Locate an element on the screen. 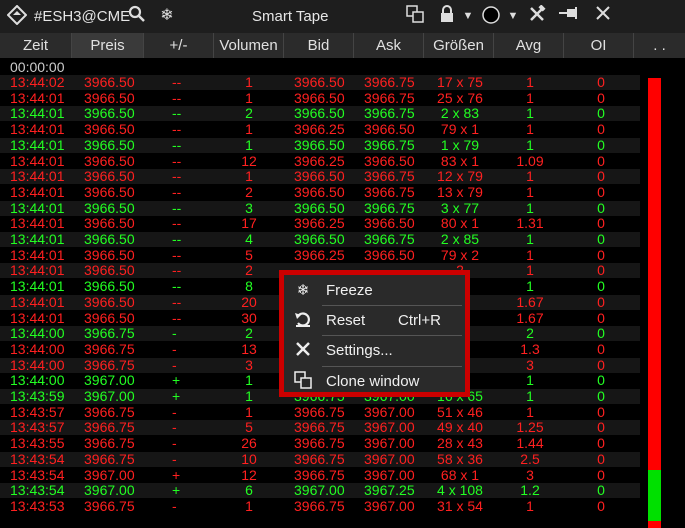 This screenshot has height=528, width=685. menu-item-reset: Reset Ctrl+R is located at coordinates (374, 321).